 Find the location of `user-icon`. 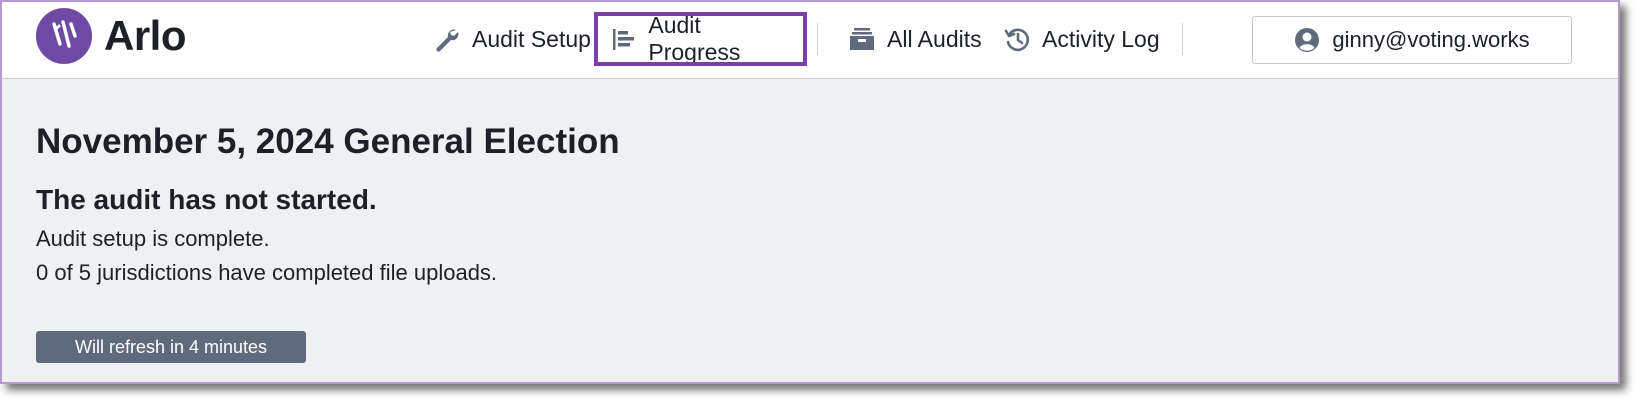

user-icon is located at coordinates (1307, 40).